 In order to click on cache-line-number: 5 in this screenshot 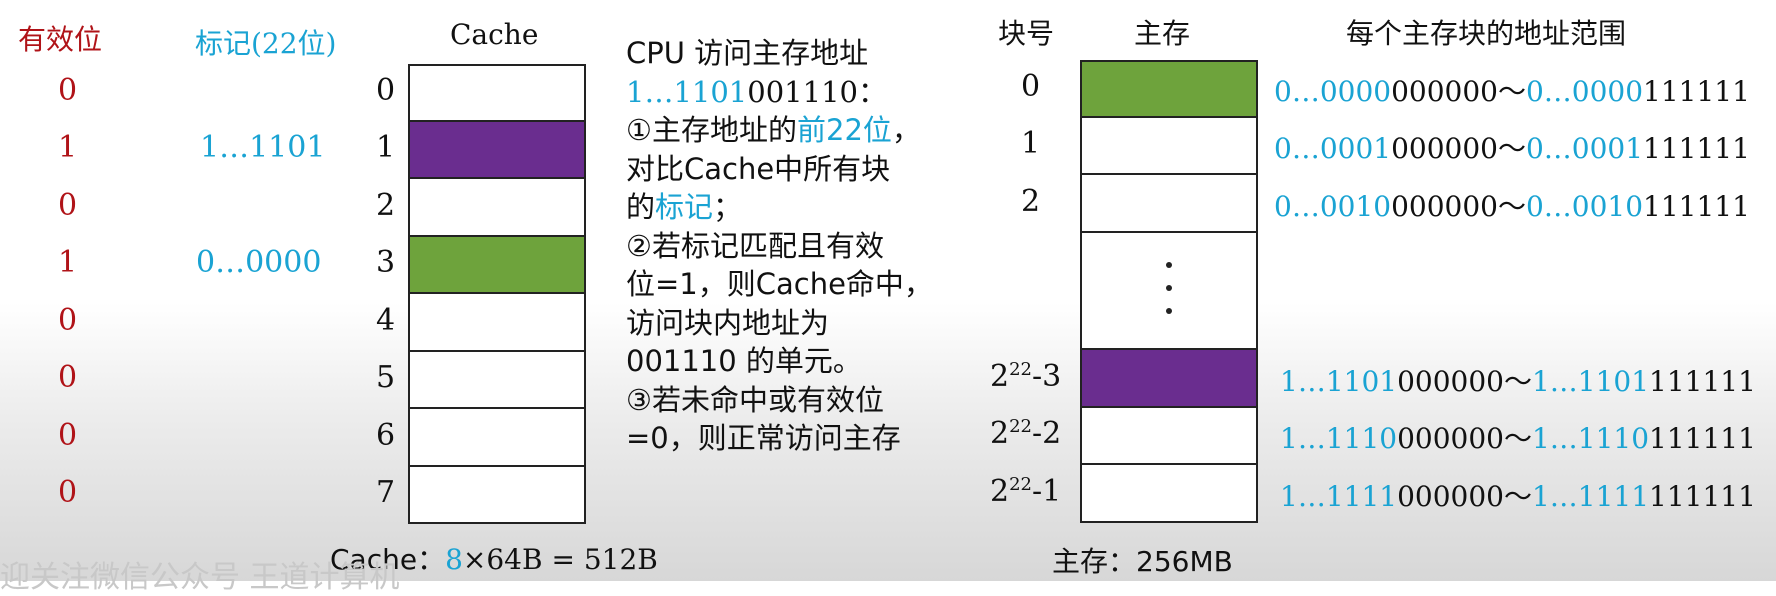, I will do `click(386, 378)`.